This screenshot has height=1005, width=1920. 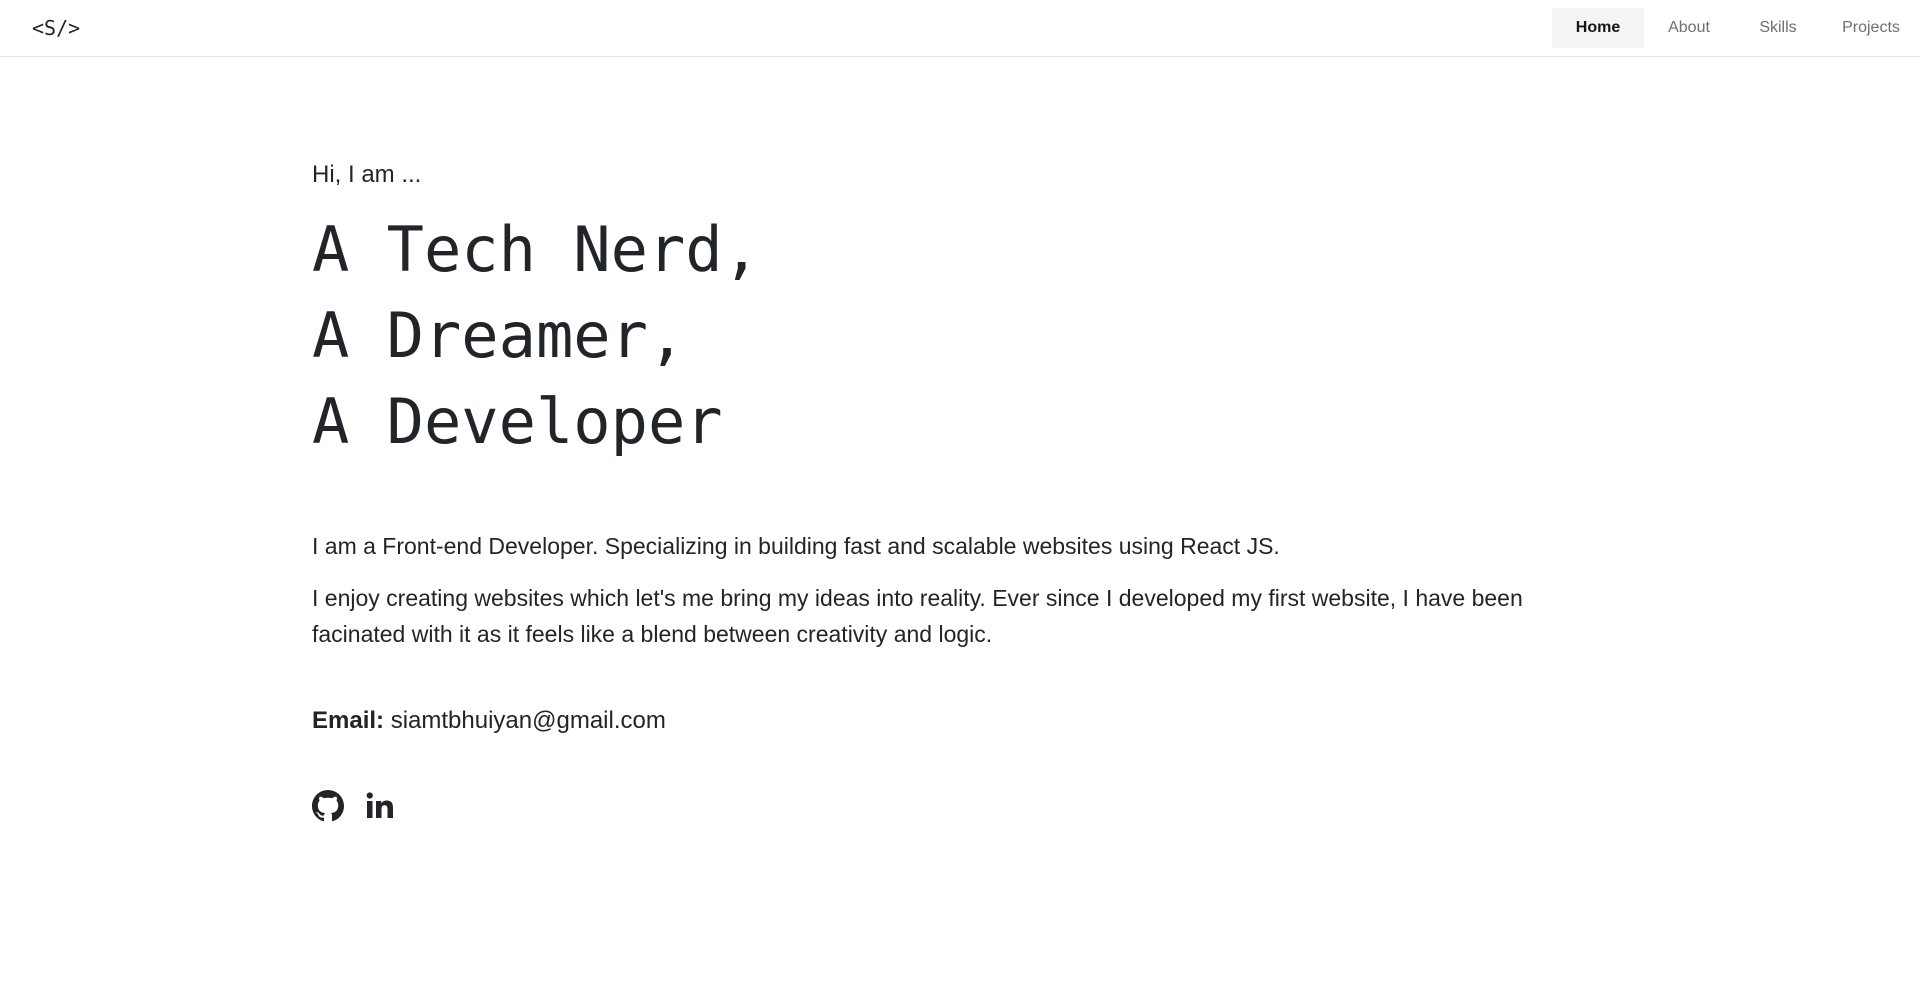 What do you see at coordinates (1871, 28) in the screenshot?
I see `nav-link-projects: Projects` at bounding box center [1871, 28].